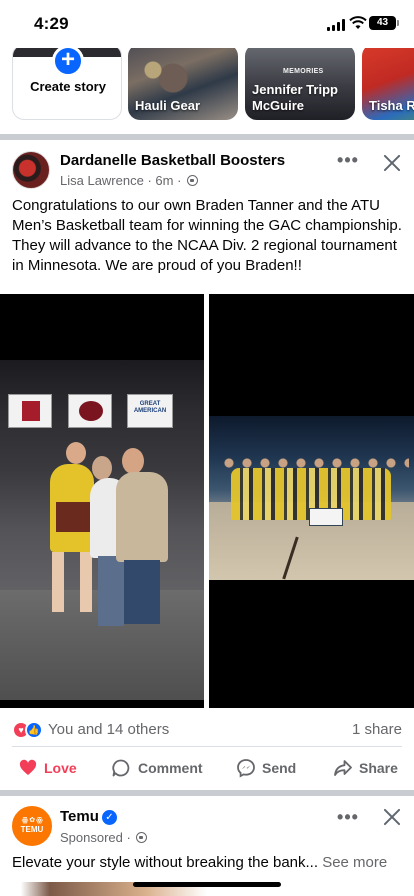 This screenshot has height=896, width=414. What do you see at coordinates (109, 729) in the screenshot?
I see `reactions-count: You and 14 others` at bounding box center [109, 729].